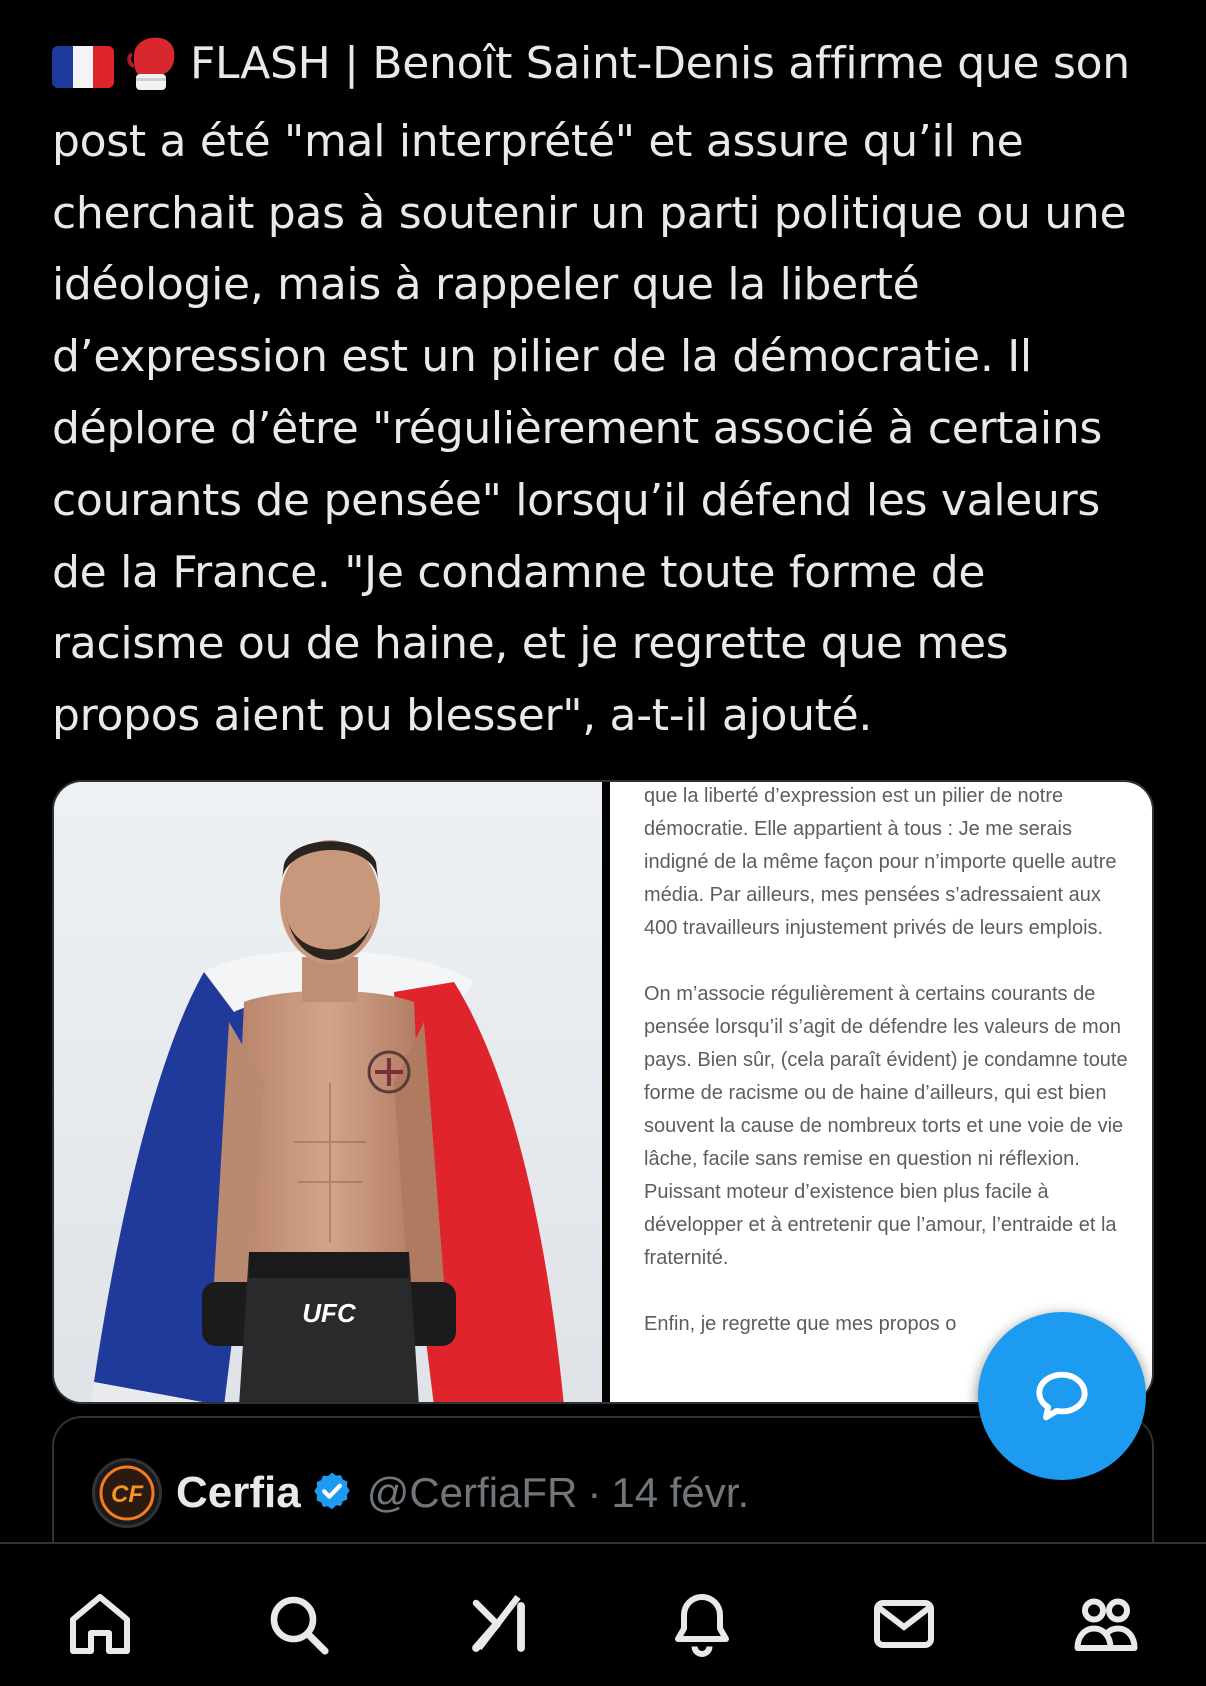  What do you see at coordinates (904, 1624) in the screenshot?
I see `messages-icon` at bounding box center [904, 1624].